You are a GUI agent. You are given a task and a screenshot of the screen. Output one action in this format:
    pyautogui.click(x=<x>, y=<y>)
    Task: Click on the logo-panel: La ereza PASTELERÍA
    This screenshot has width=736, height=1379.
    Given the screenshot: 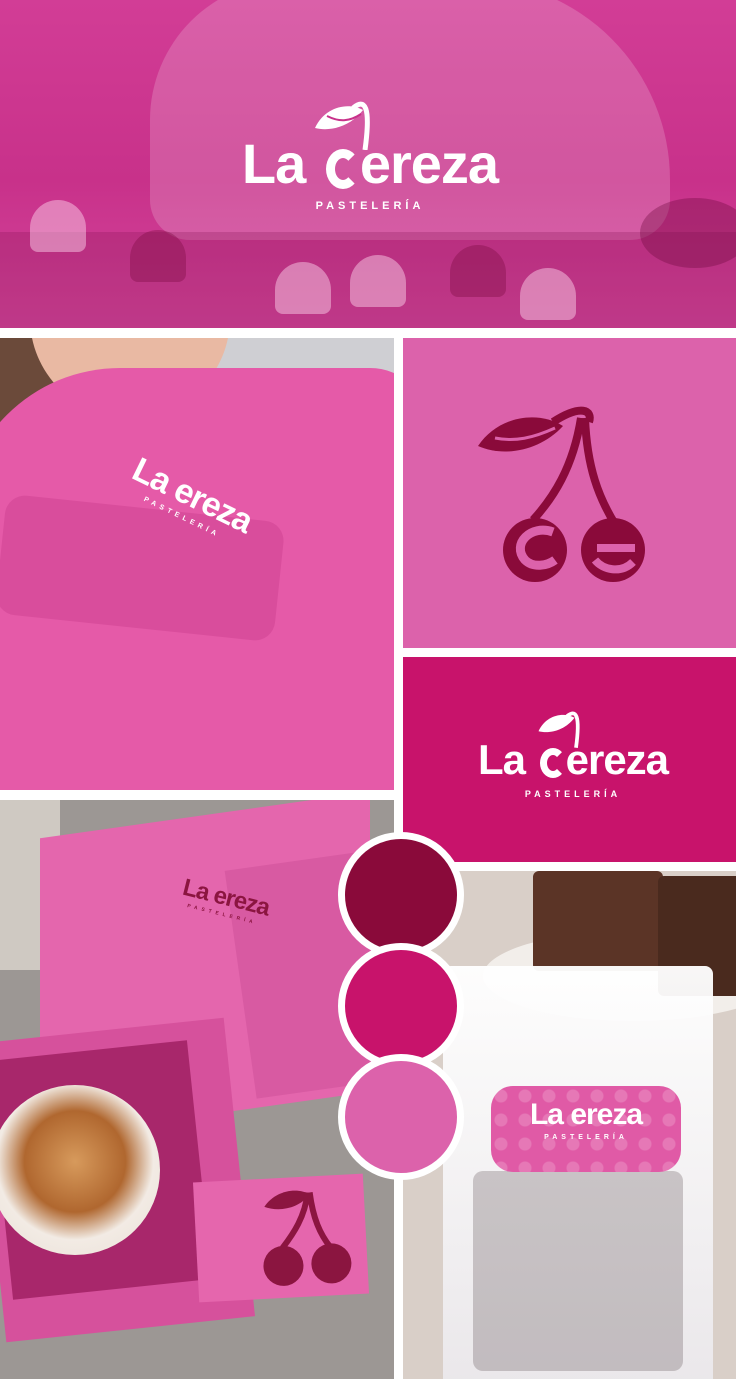 What is the action you would take?
    pyautogui.click(x=569, y=759)
    